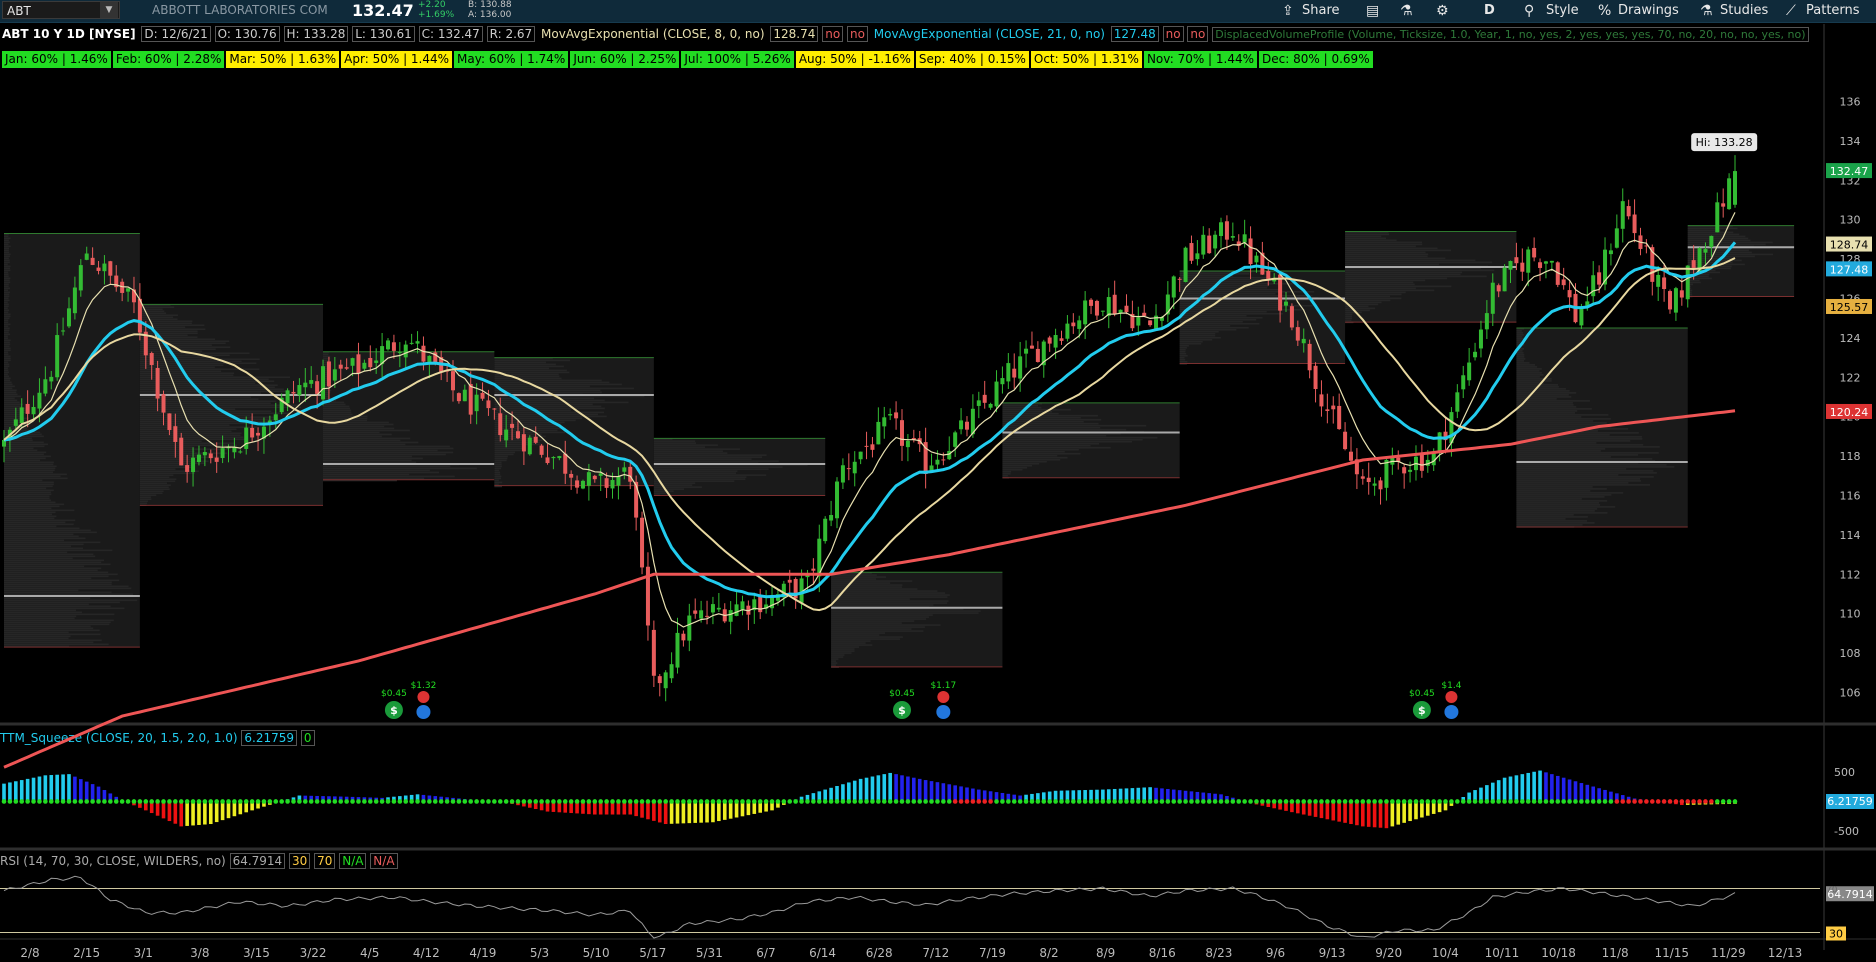 The height and width of the screenshot is (962, 1876). I want to click on company-name: ABBOTT LABORATORIES COM, so click(240, 10).